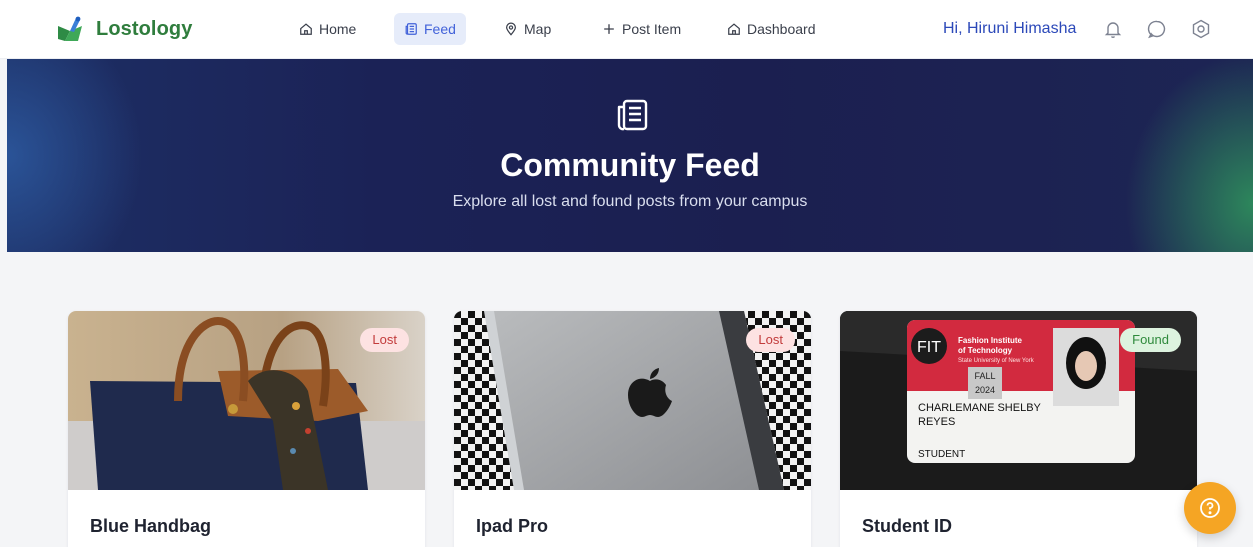  I want to click on id-card-org-line1: Fashion Institute, so click(990, 340).